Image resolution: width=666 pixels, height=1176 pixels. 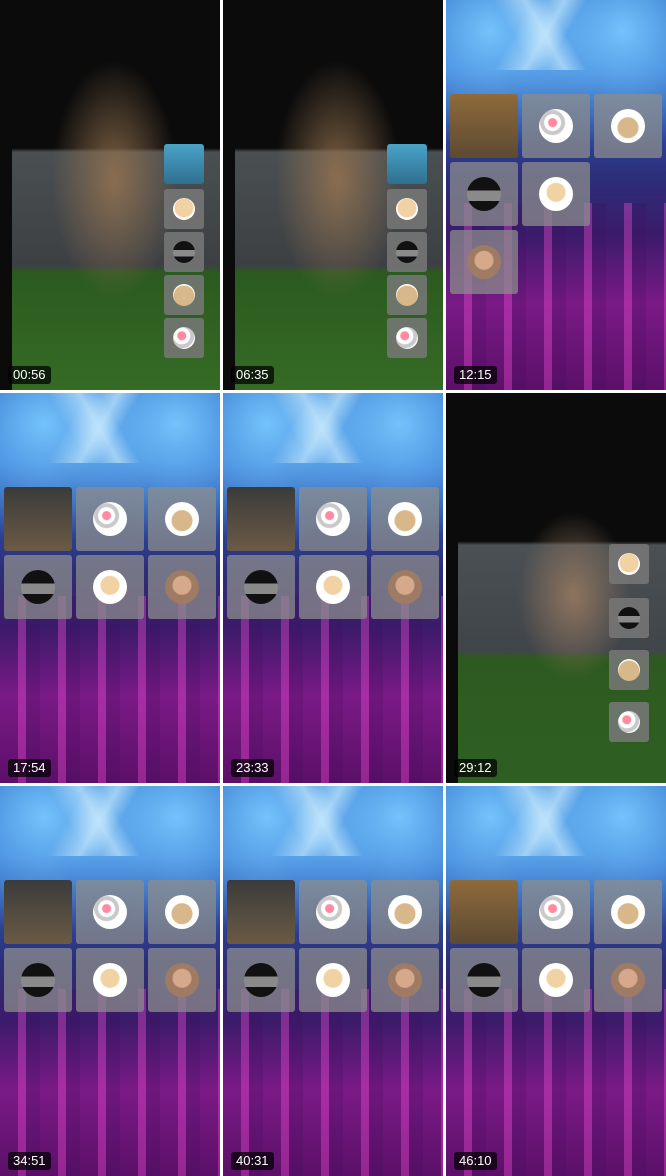 What do you see at coordinates (29, 1161) in the screenshot?
I see `timestamp: 34:51` at bounding box center [29, 1161].